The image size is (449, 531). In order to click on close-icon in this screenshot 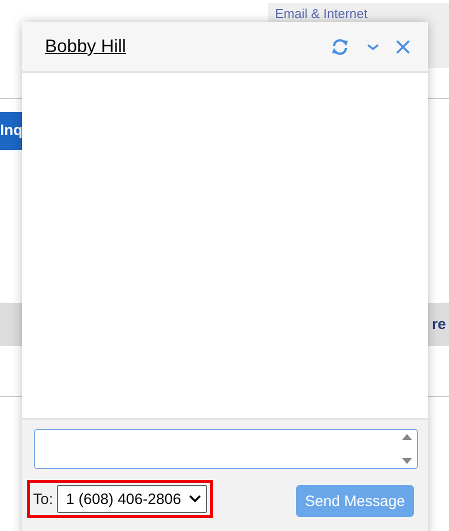, I will do `click(403, 47)`.